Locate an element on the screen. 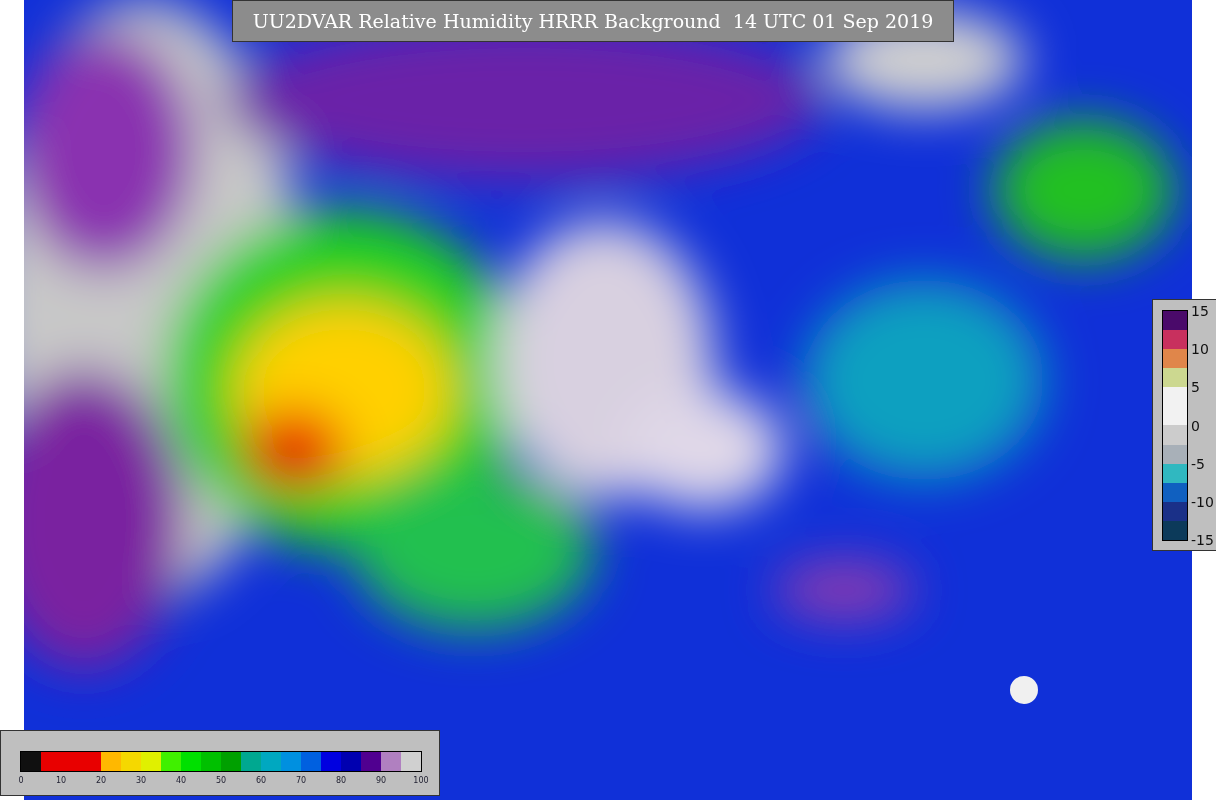 This screenshot has height=800, width=1216. tick-label: 70 is located at coordinates (301, 780).